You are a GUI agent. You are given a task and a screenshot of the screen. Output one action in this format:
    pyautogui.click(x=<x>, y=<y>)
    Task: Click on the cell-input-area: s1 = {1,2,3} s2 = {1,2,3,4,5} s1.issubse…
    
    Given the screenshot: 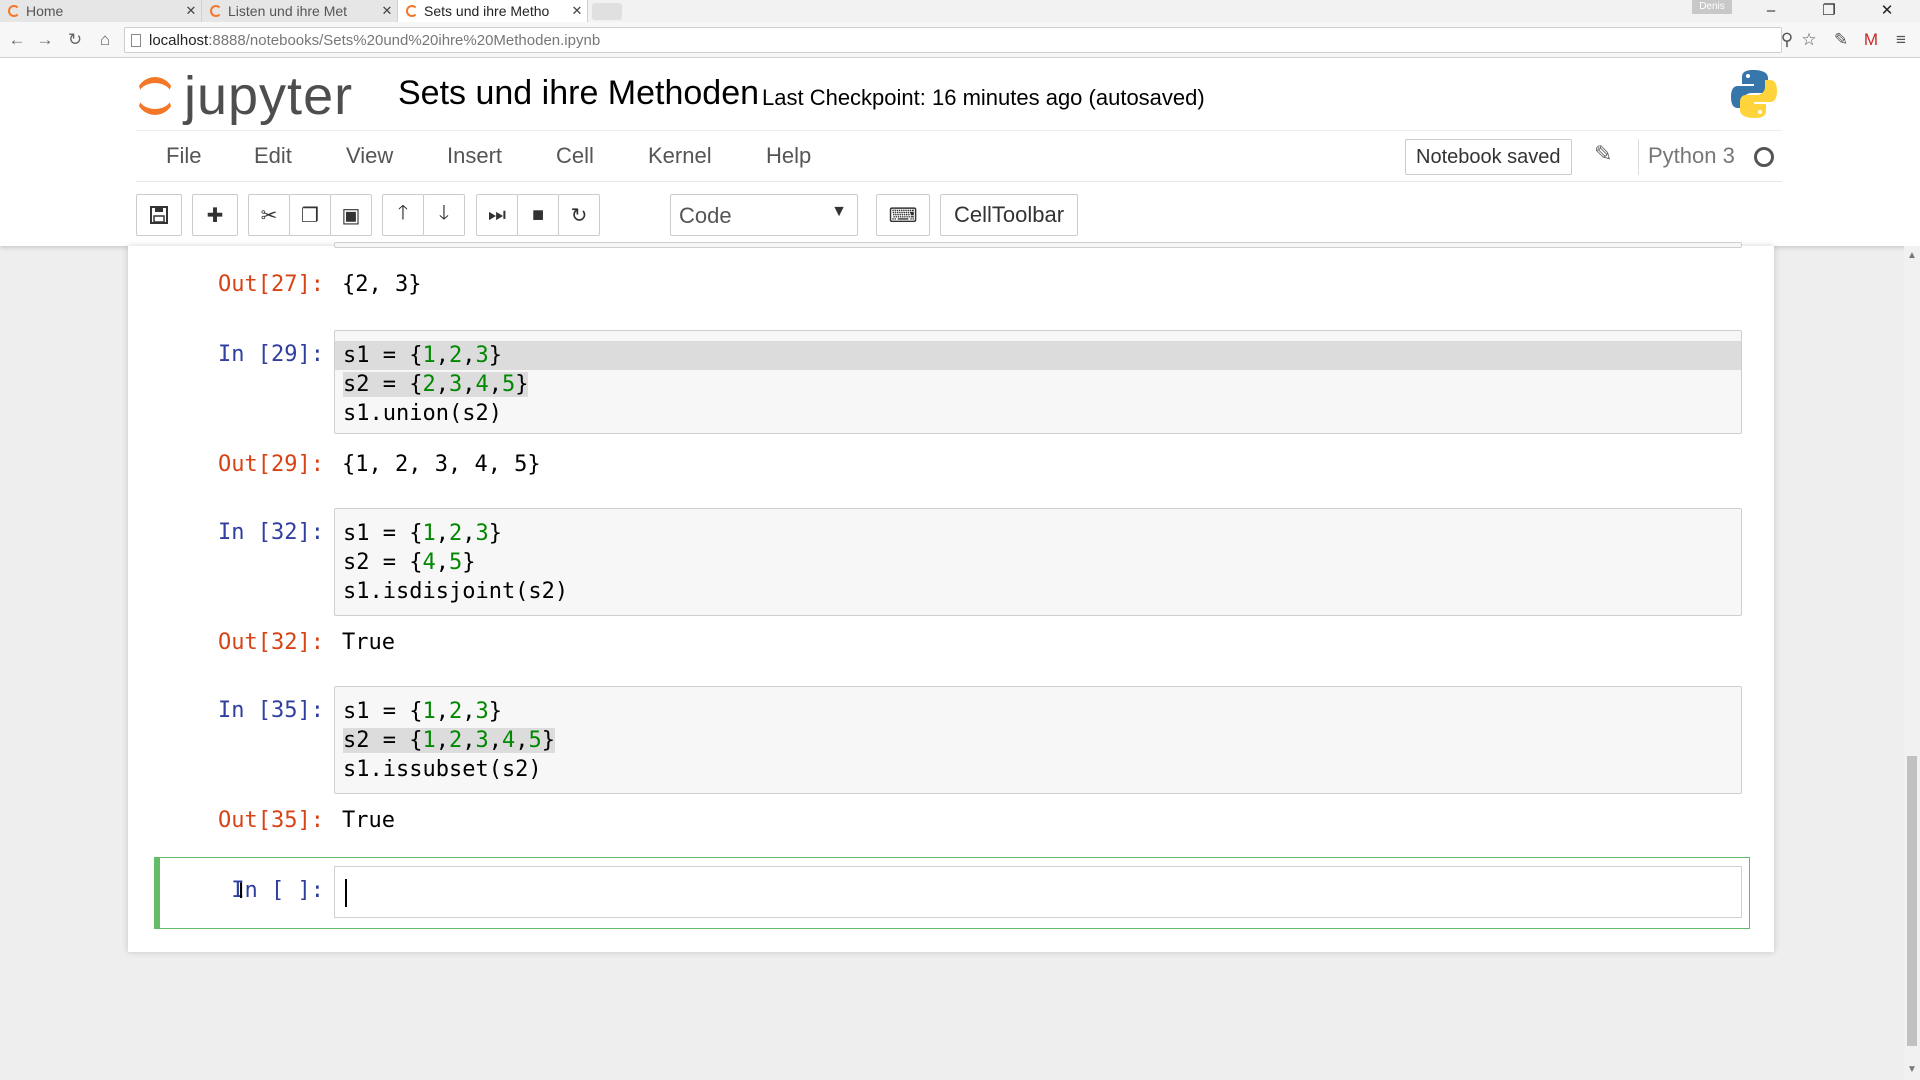 What is the action you would take?
    pyautogui.click(x=1038, y=740)
    